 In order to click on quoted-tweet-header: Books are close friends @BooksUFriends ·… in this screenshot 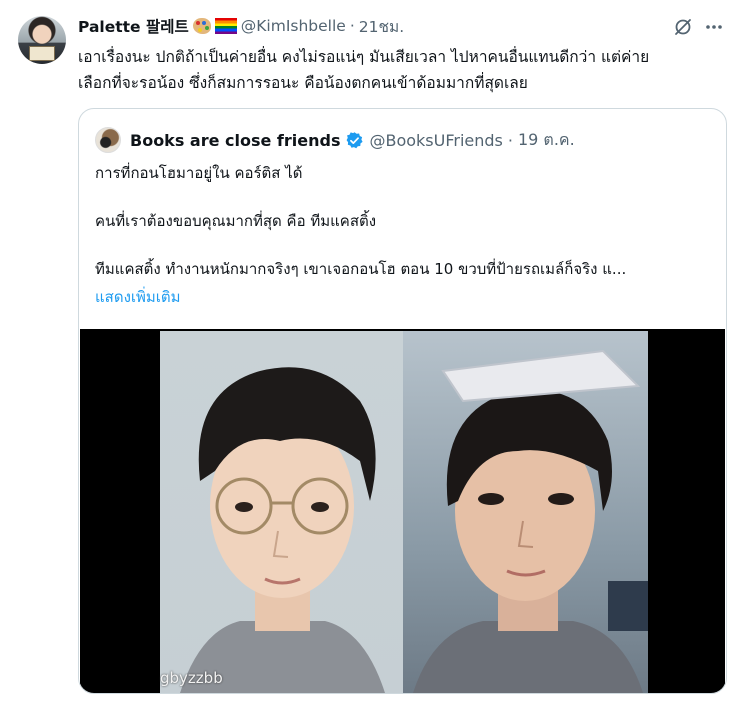, I will do `click(335, 140)`.